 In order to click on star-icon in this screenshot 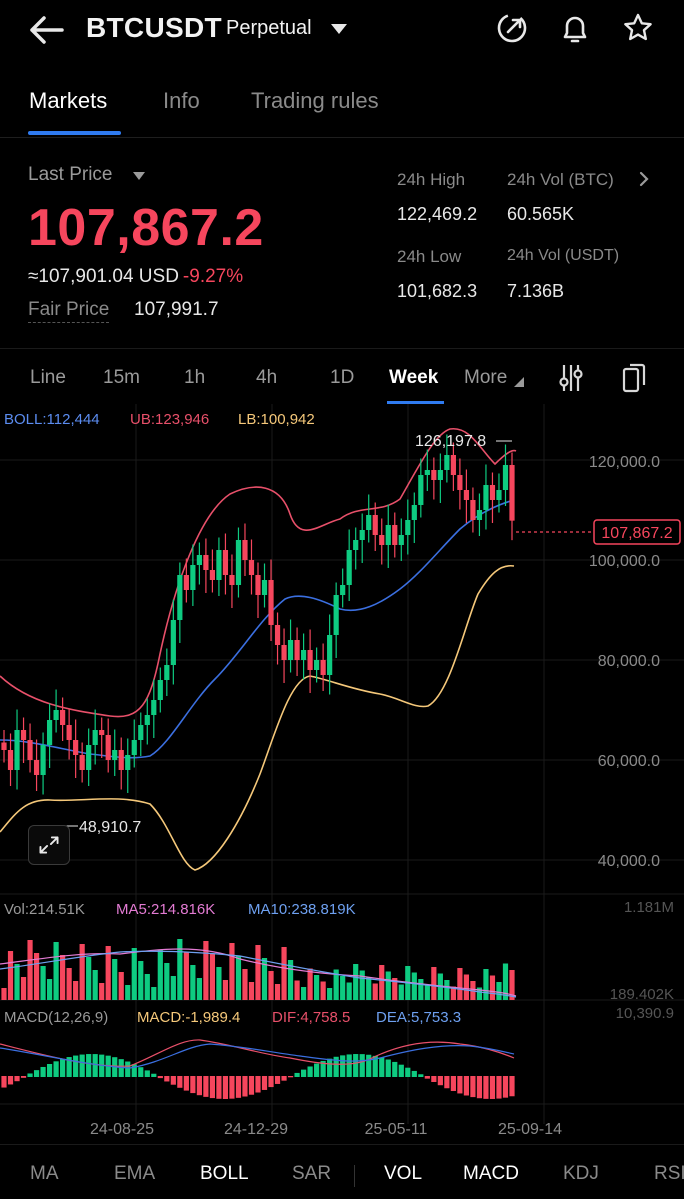, I will do `click(638, 28)`.